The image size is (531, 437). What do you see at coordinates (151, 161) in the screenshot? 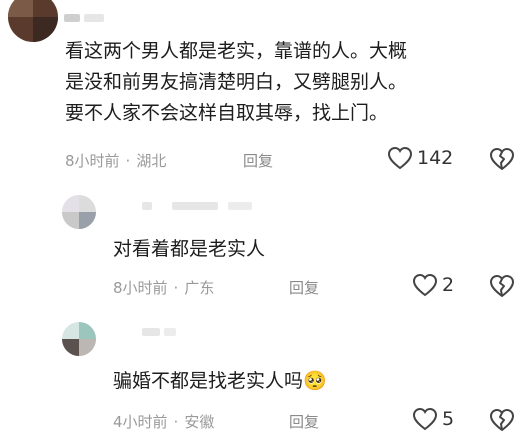
I see `location: 湖北` at bounding box center [151, 161].